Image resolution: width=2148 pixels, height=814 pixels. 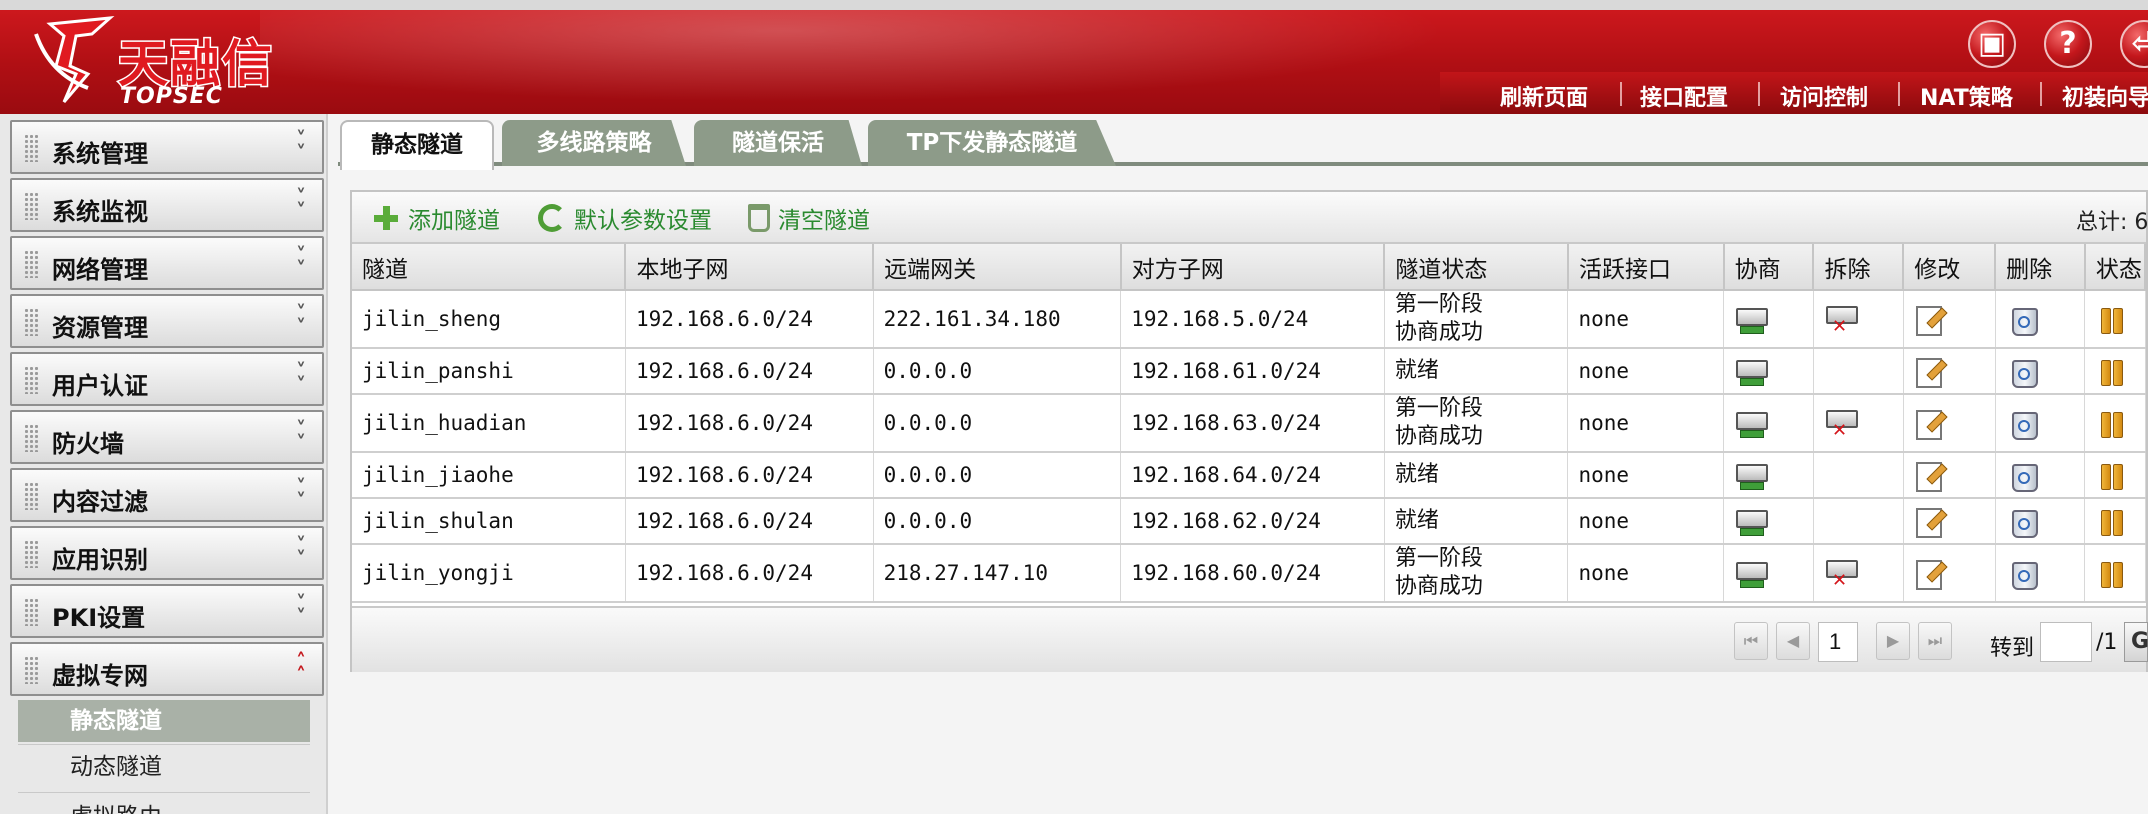 I want to click on sidebar-item-label: 系统监视, so click(x=100, y=212).